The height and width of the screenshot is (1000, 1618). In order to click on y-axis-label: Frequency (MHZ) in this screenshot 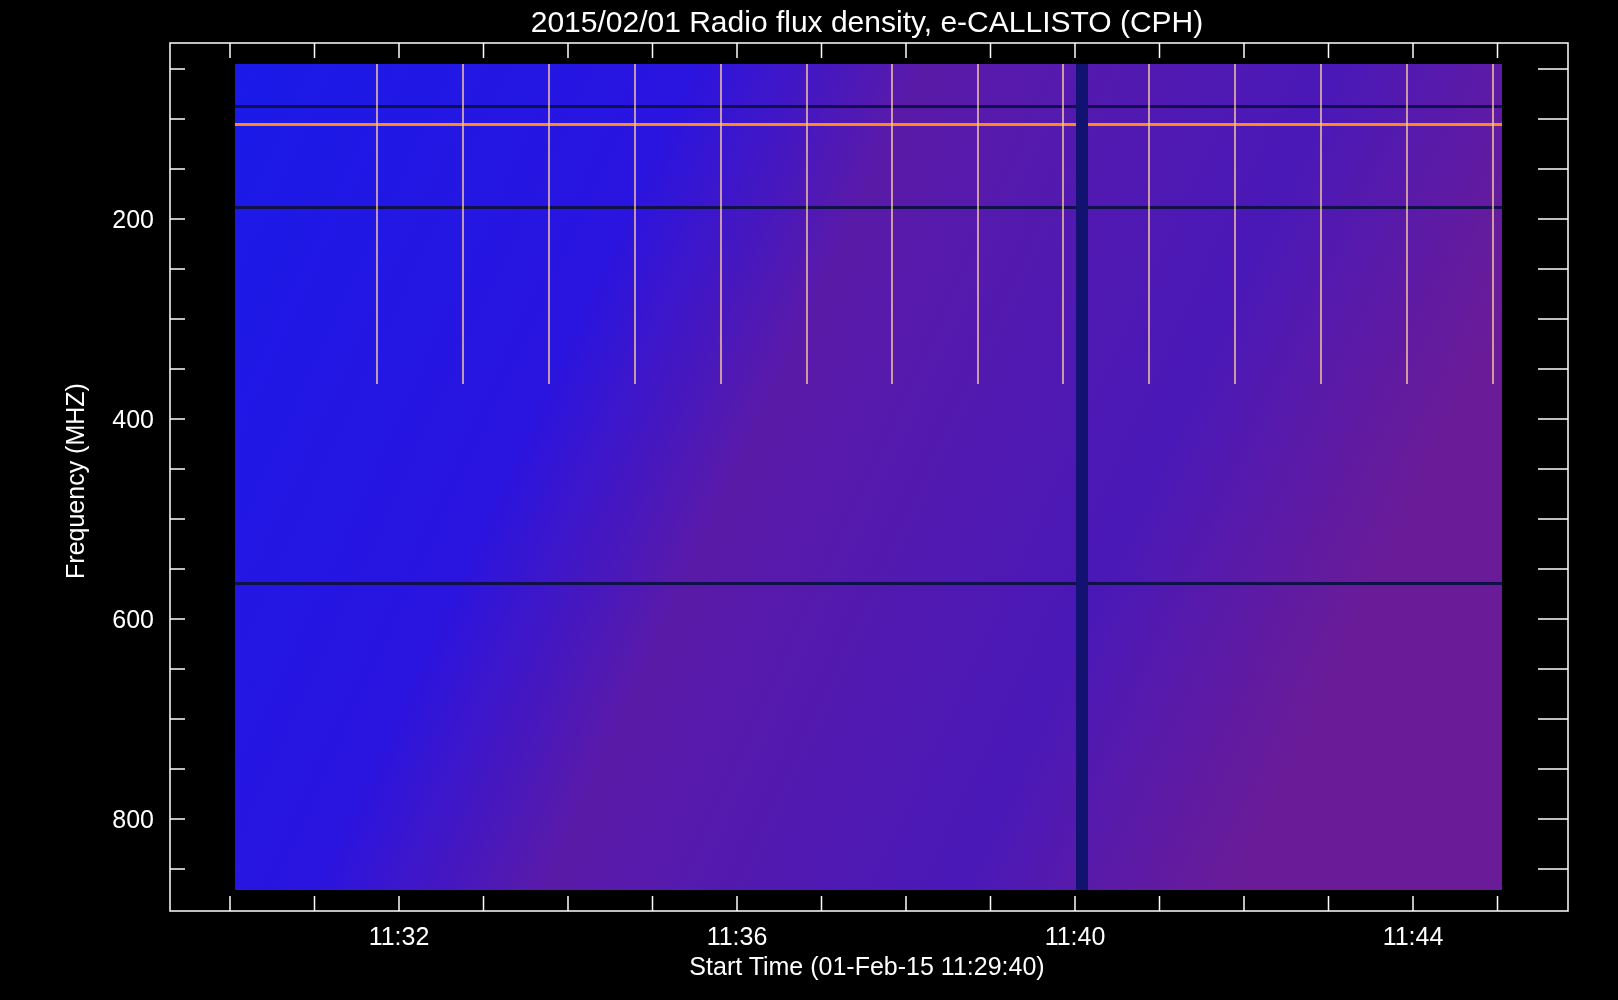, I will do `click(75, 481)`.